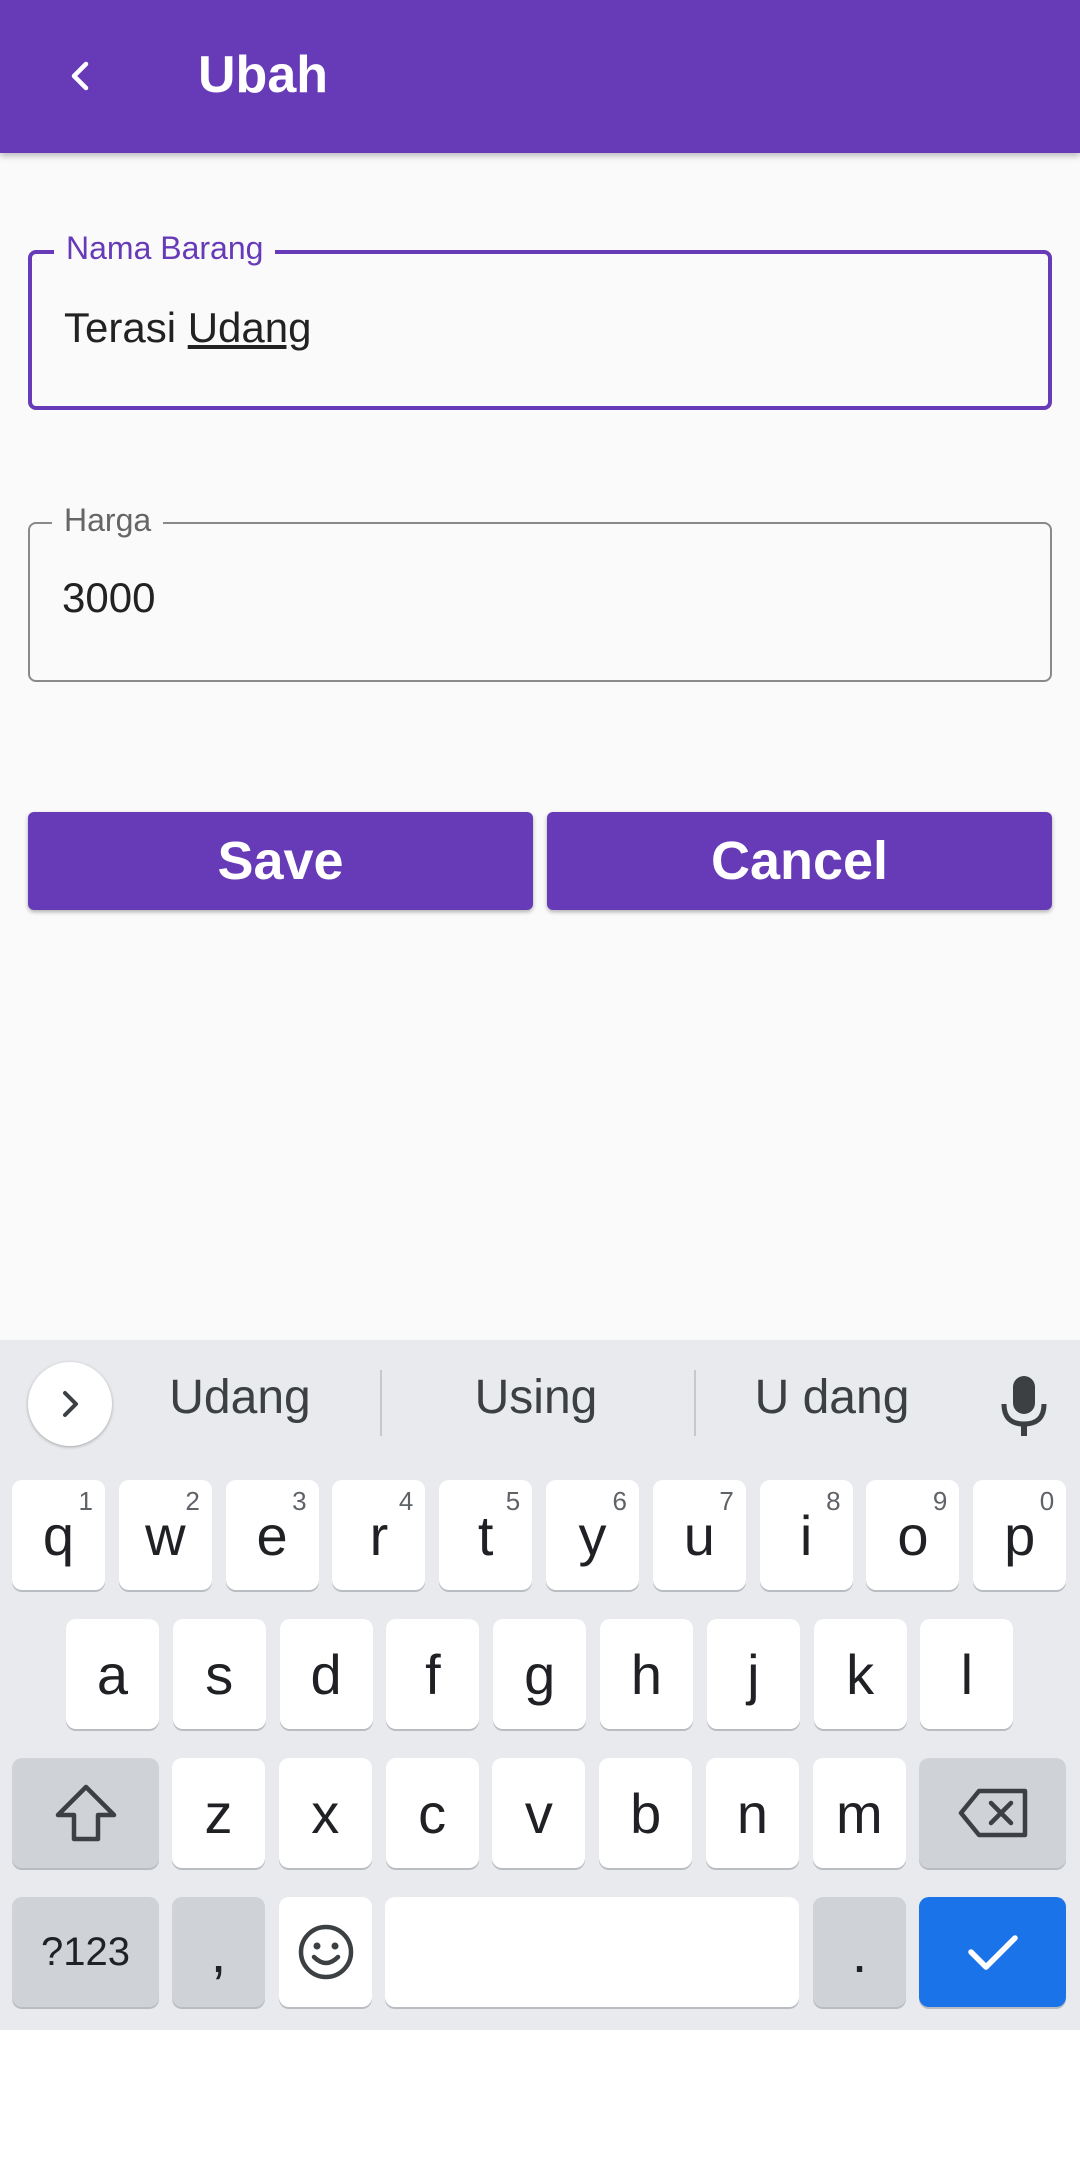 This screenshot has width=1080, height=2160. What do you see at coordinates (753, 1674) in the screenshot?
I see `key-j: j` at bounding box center [753, 1674].